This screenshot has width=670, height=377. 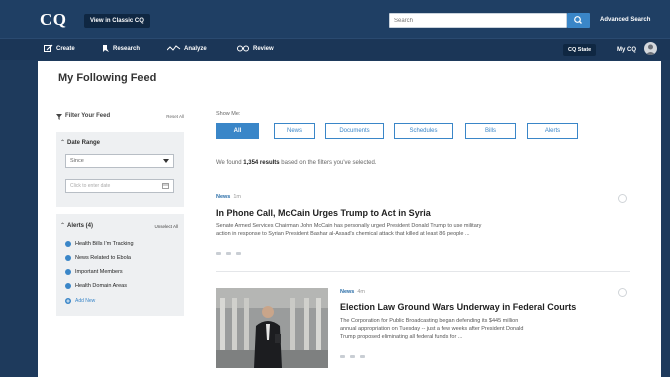 I want to click on page-title: My Following Feed, so click(x=107, y=78).